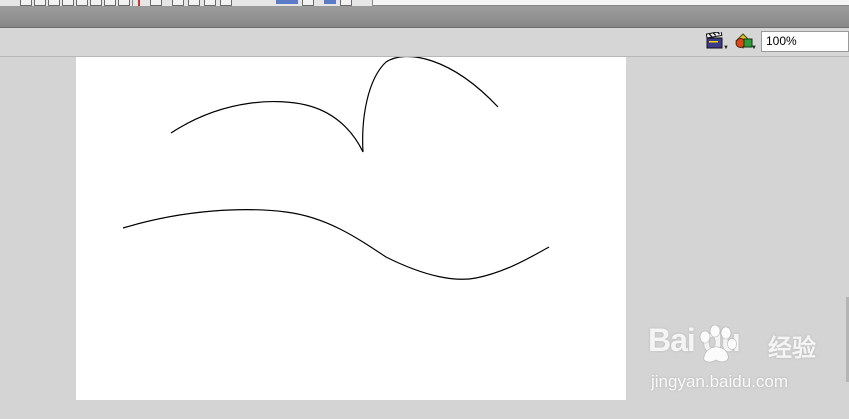 The width and height of the screenshot is (849, 419). What do you see at coordinates (139, 3) in the screenshot?
I see `toolbar-marker` at bounding box center [139, 3].